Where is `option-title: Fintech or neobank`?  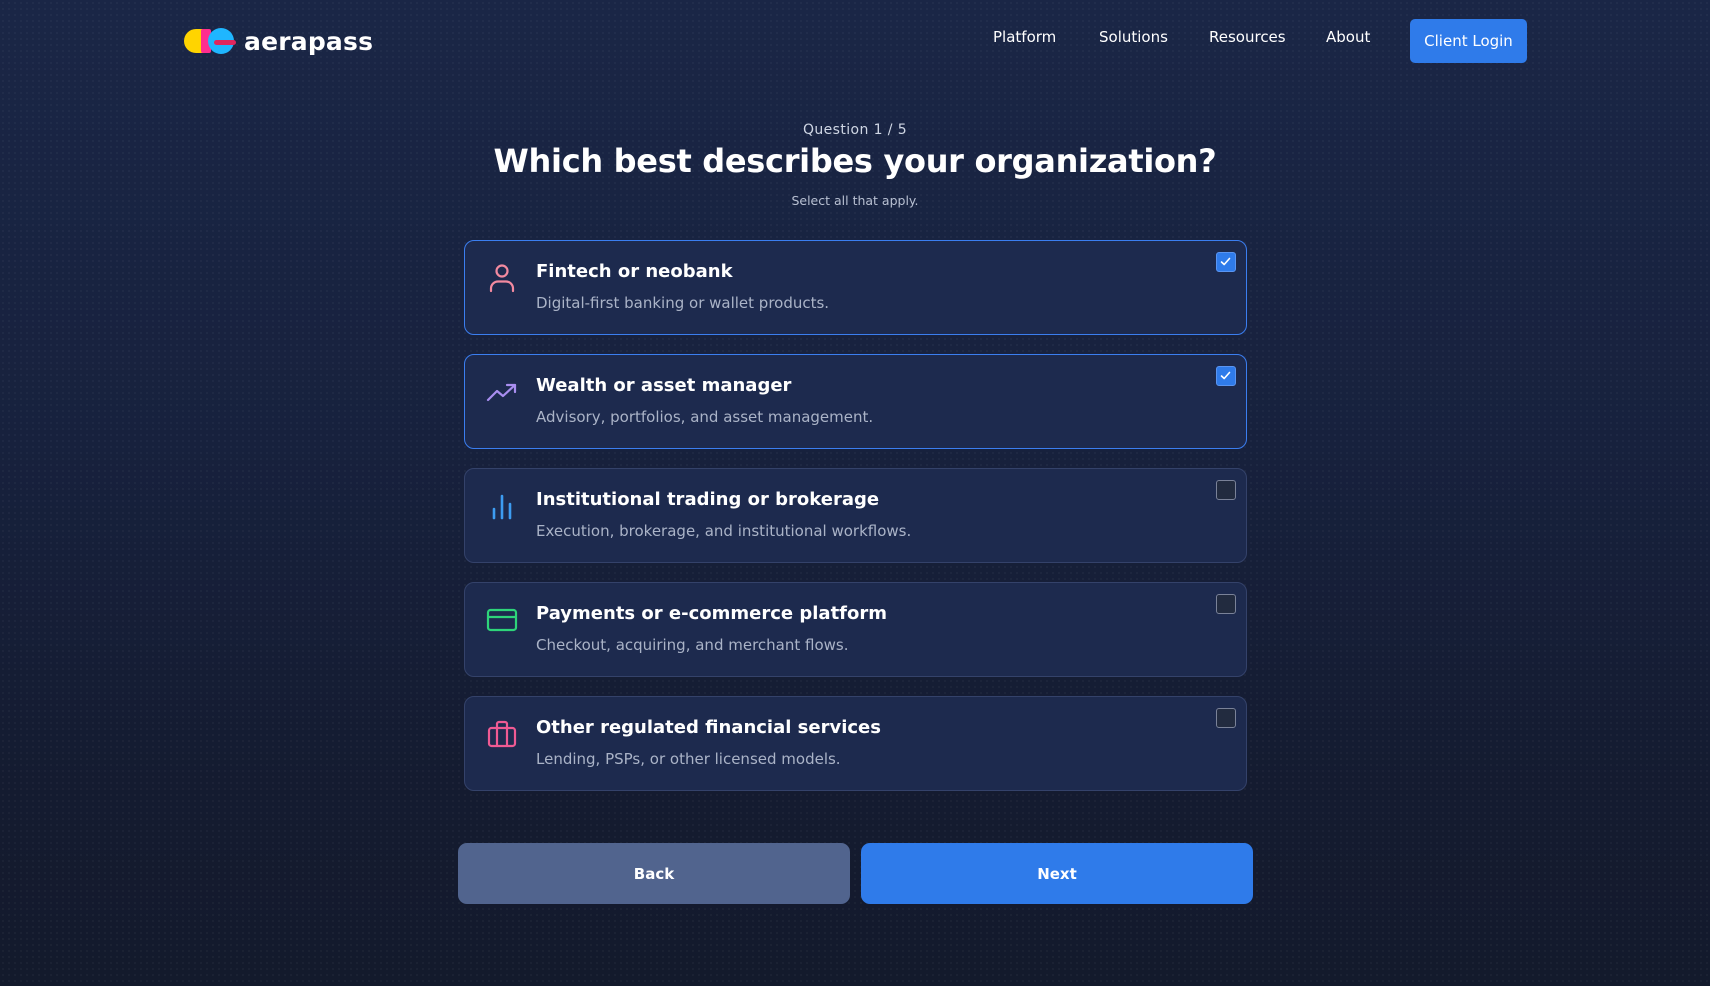 option-title: Fintech or neobank is located at coordinates (634, 271).